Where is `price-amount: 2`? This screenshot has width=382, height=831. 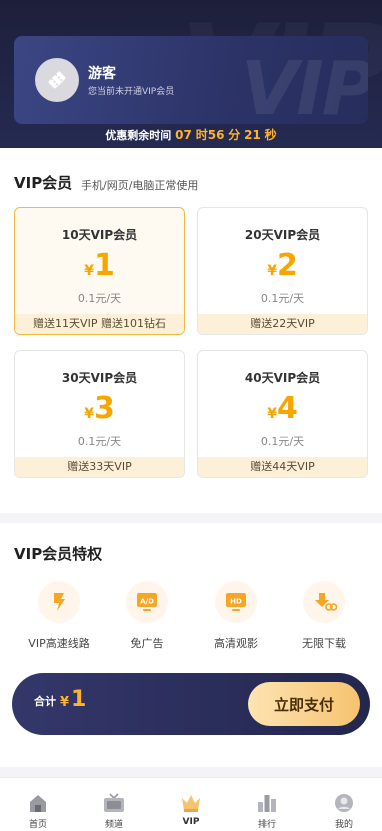
price-amount: 2 is located at coordinates (287, 265).